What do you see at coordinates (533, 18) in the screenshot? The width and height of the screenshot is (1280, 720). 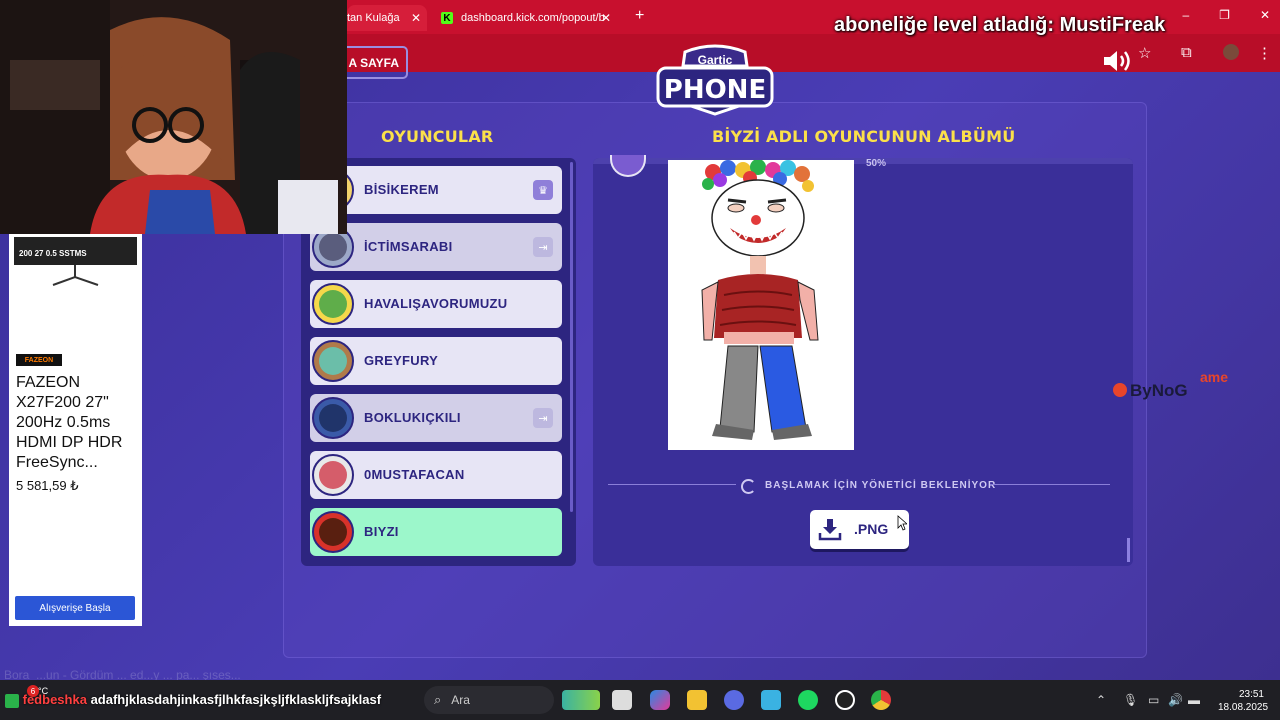 I see `tab-label: dashboard.kick.com/popout/b` at bounding box center [533, 18].